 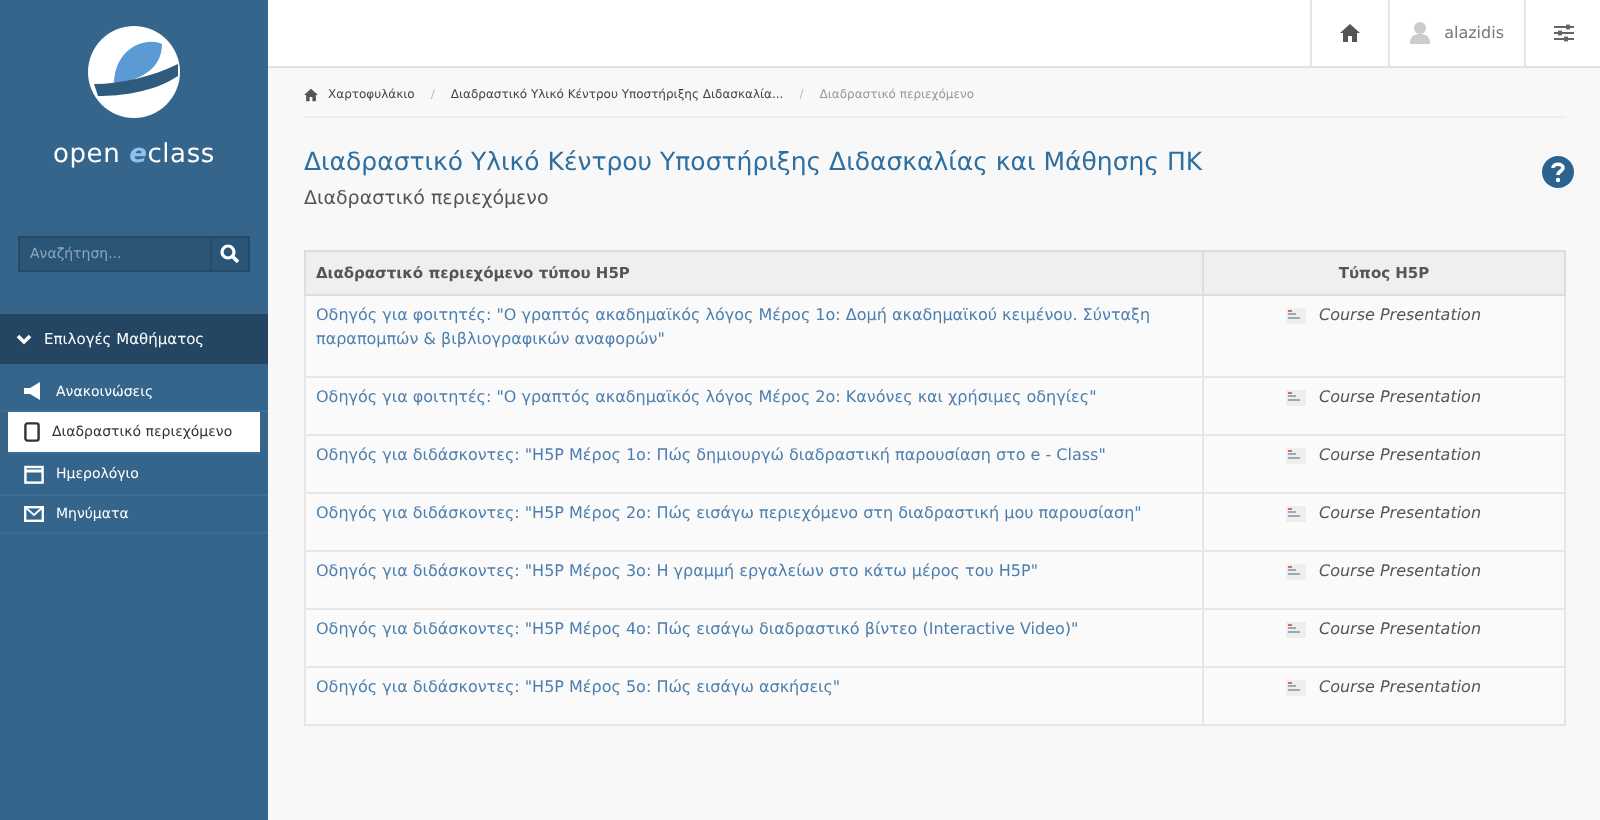 What do you see at coordinates (32, 432) in the screenshot?
I see `tablet-icon` at bounding box center [32, 432].